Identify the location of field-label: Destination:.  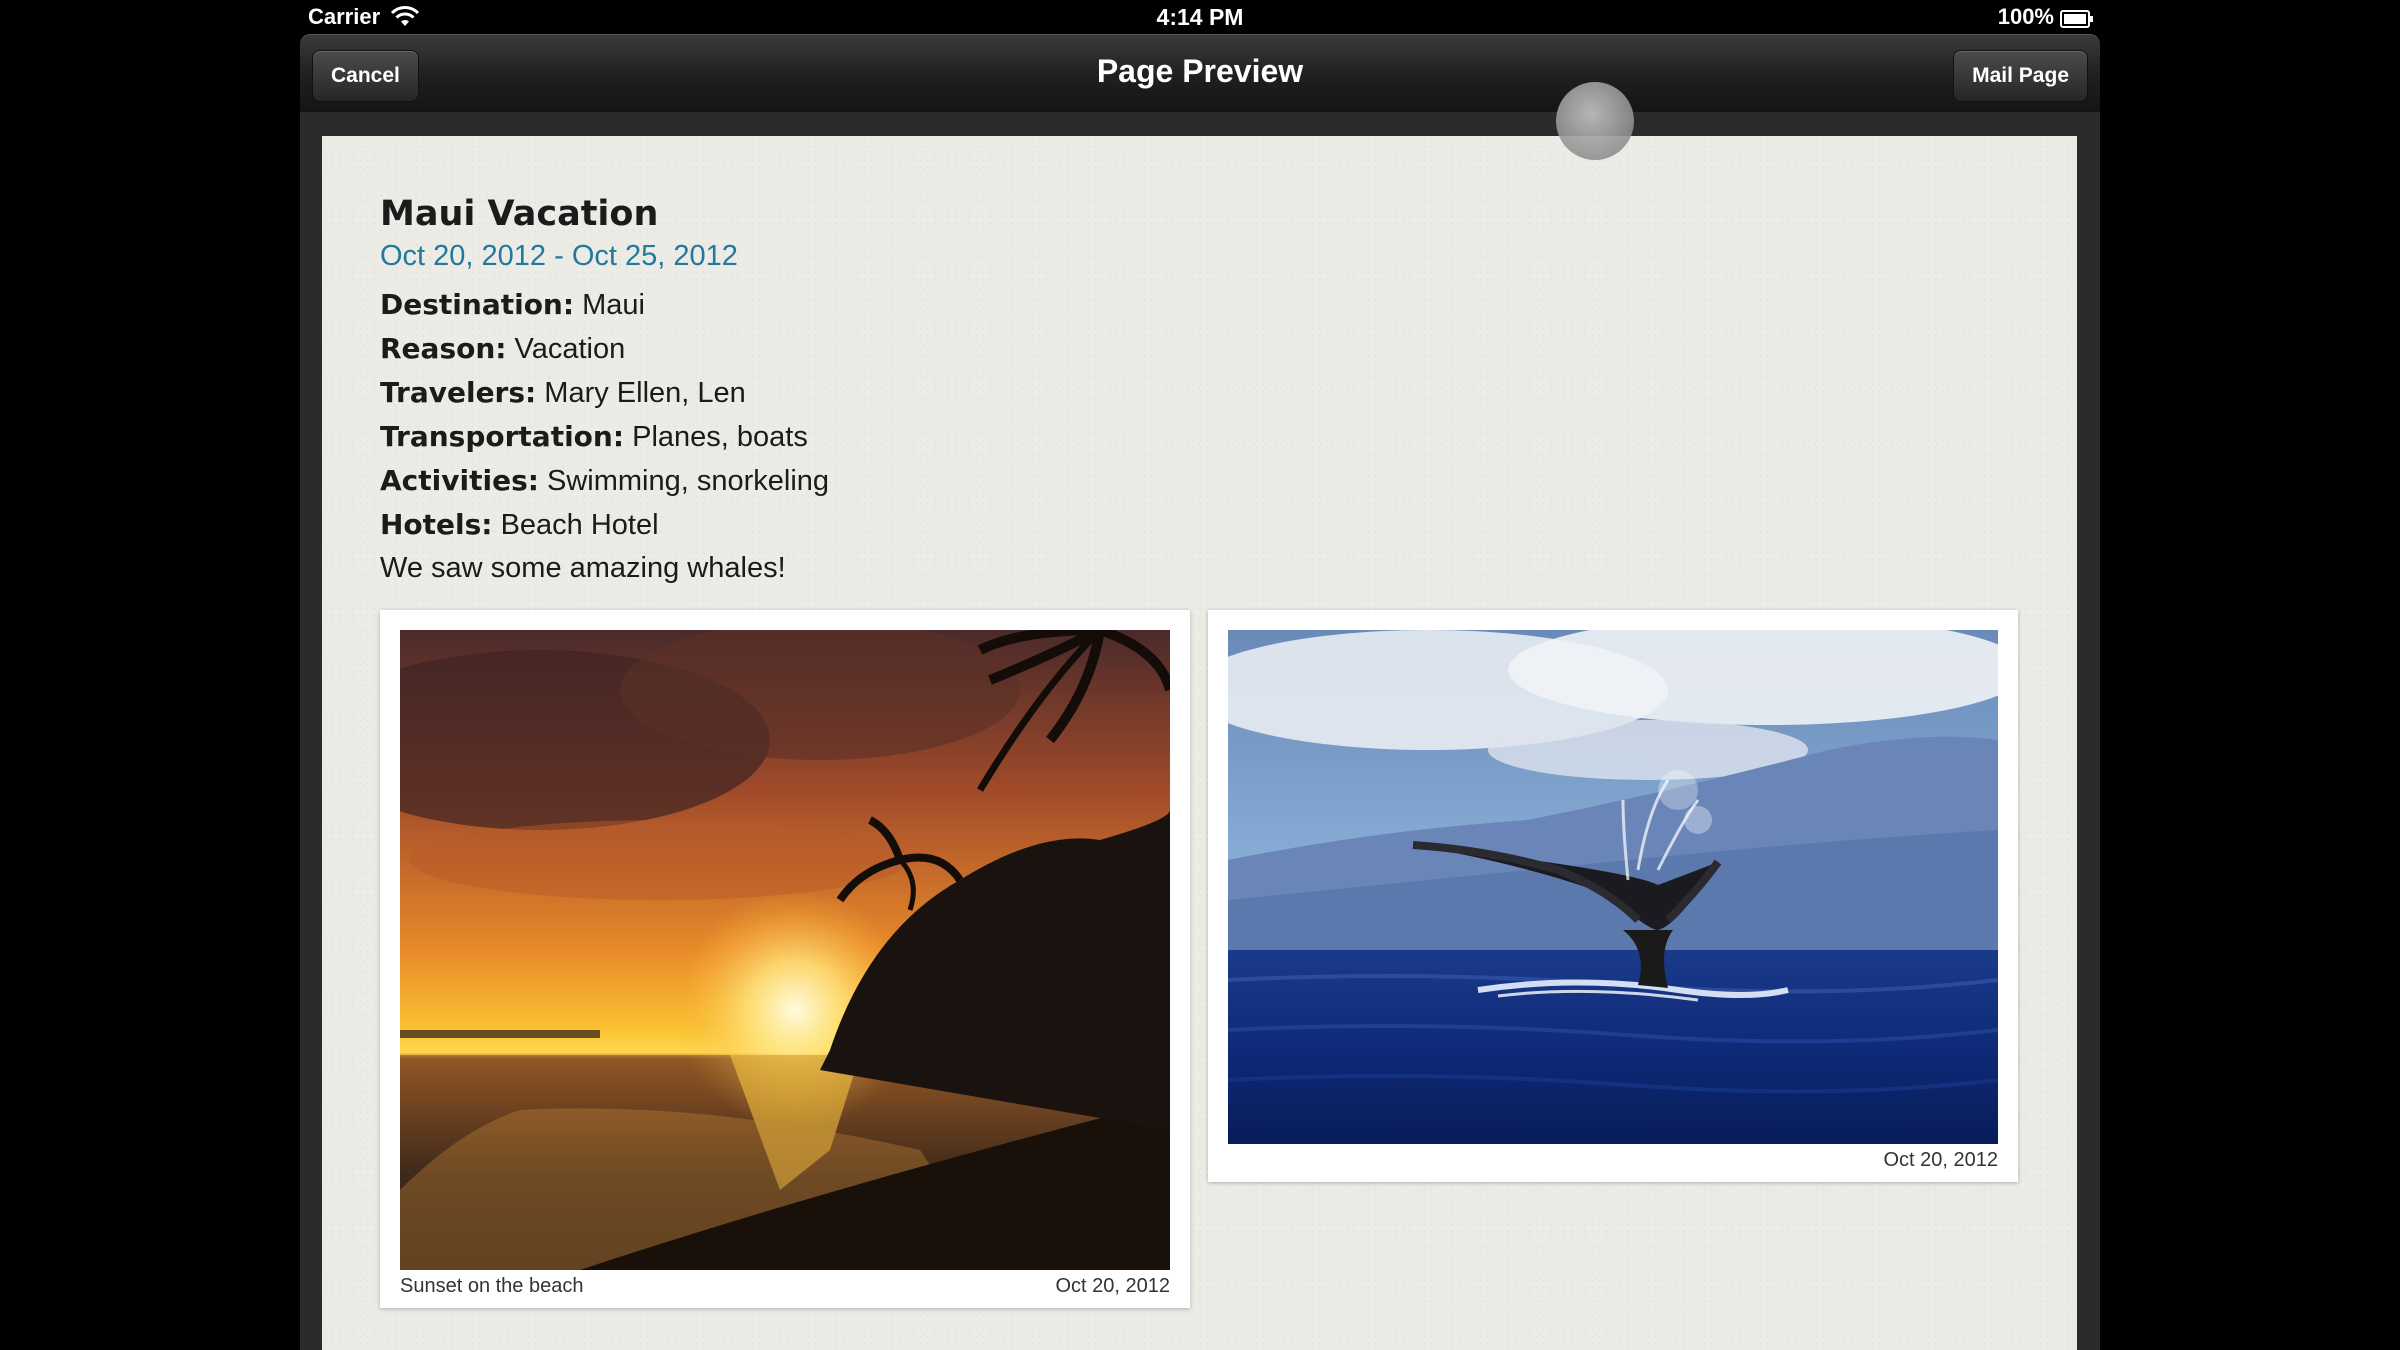
(477, 304).